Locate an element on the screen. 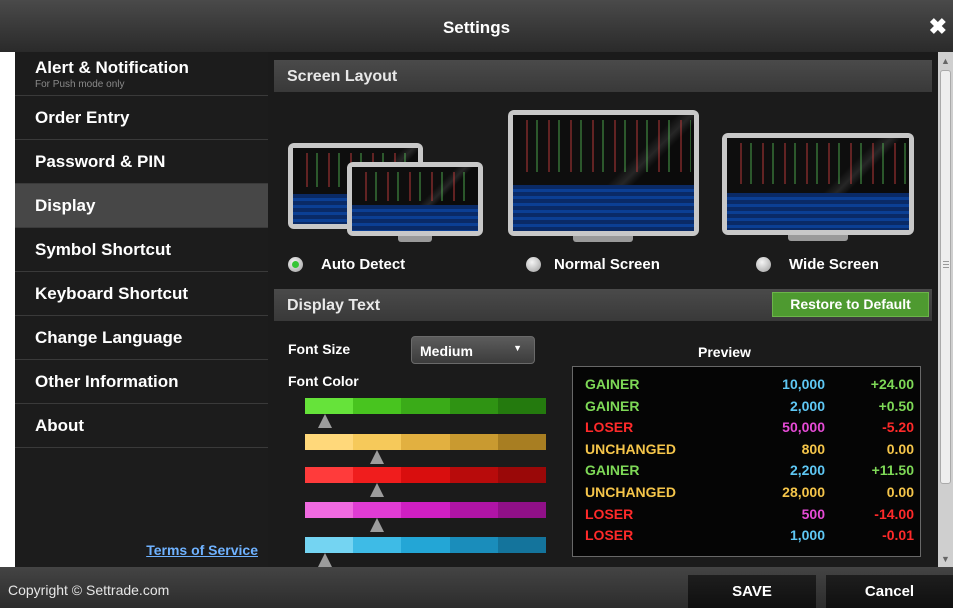  font-color-slider-volume is located at coordinates (426, 510).